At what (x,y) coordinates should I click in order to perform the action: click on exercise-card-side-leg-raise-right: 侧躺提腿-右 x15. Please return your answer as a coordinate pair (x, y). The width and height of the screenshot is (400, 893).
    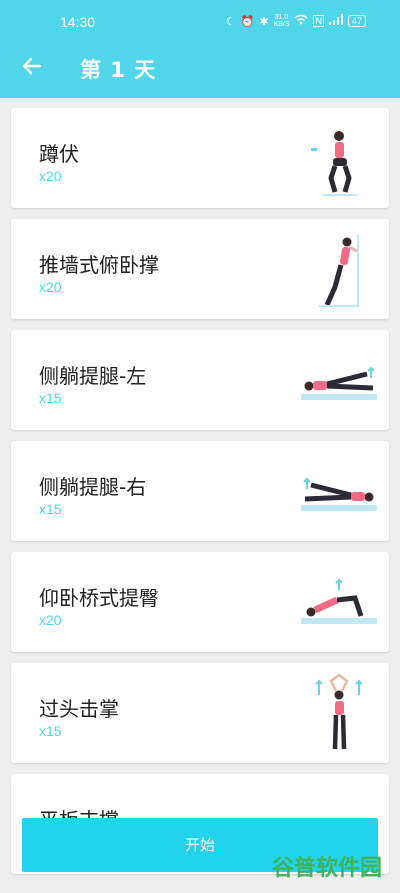
    Looking at the image, I should click on (200, 491).